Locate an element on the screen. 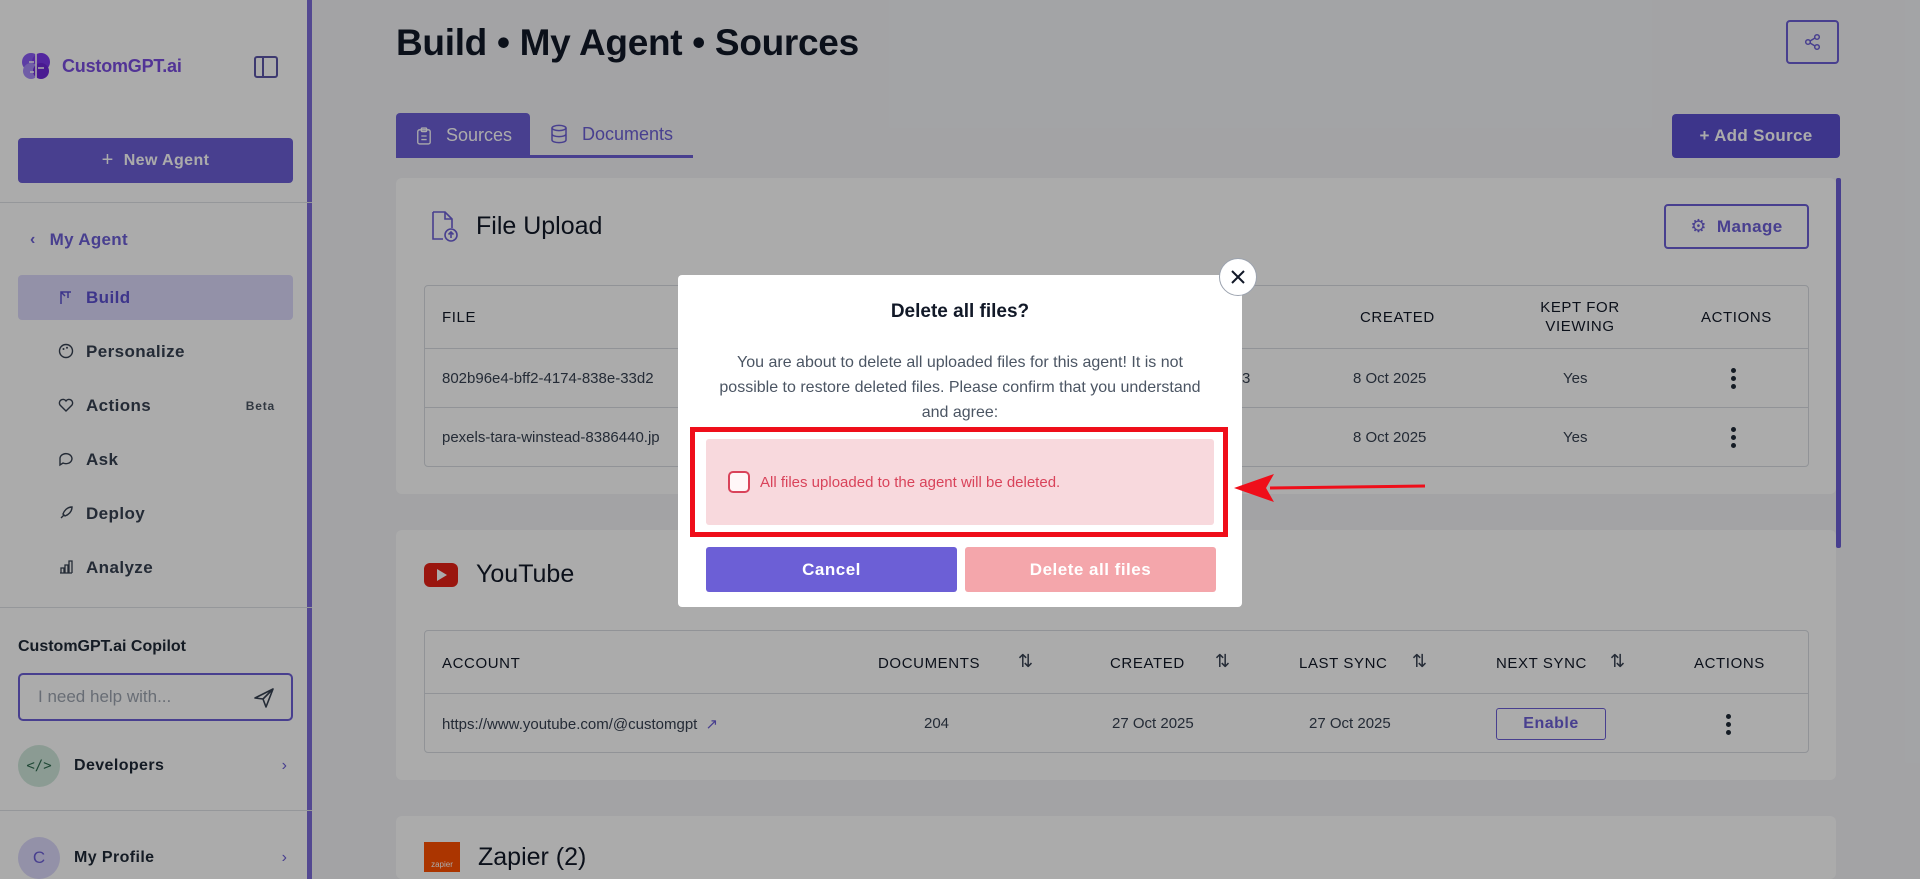 The image size is (1920, 879). annotation-highlight-box is located at coordinates (959, 482).